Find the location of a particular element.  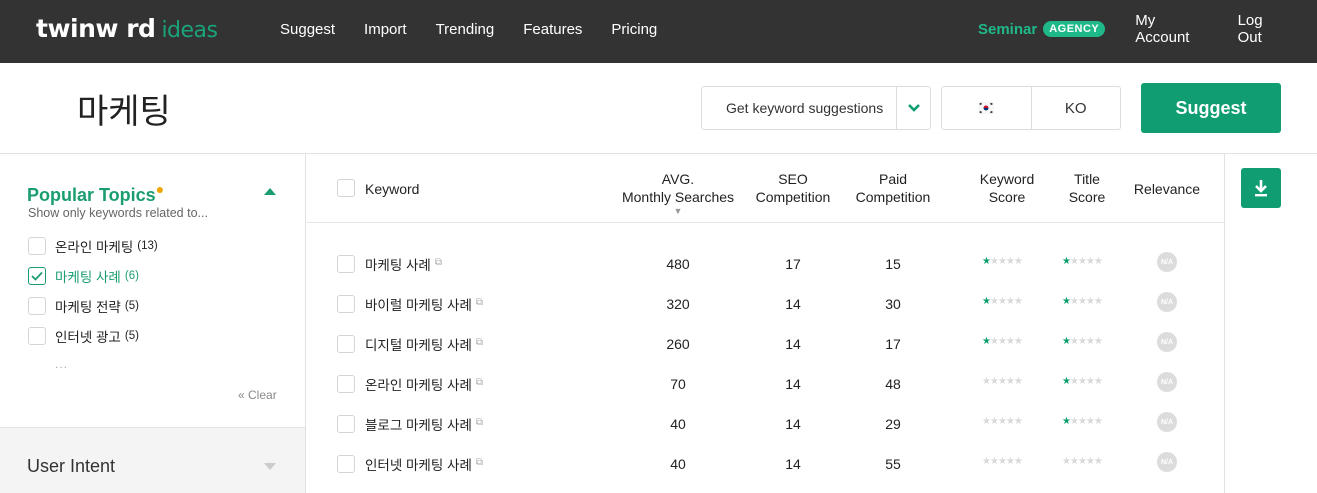

header-seo-competition: SEO Competition is located at coordinates (793, 188).